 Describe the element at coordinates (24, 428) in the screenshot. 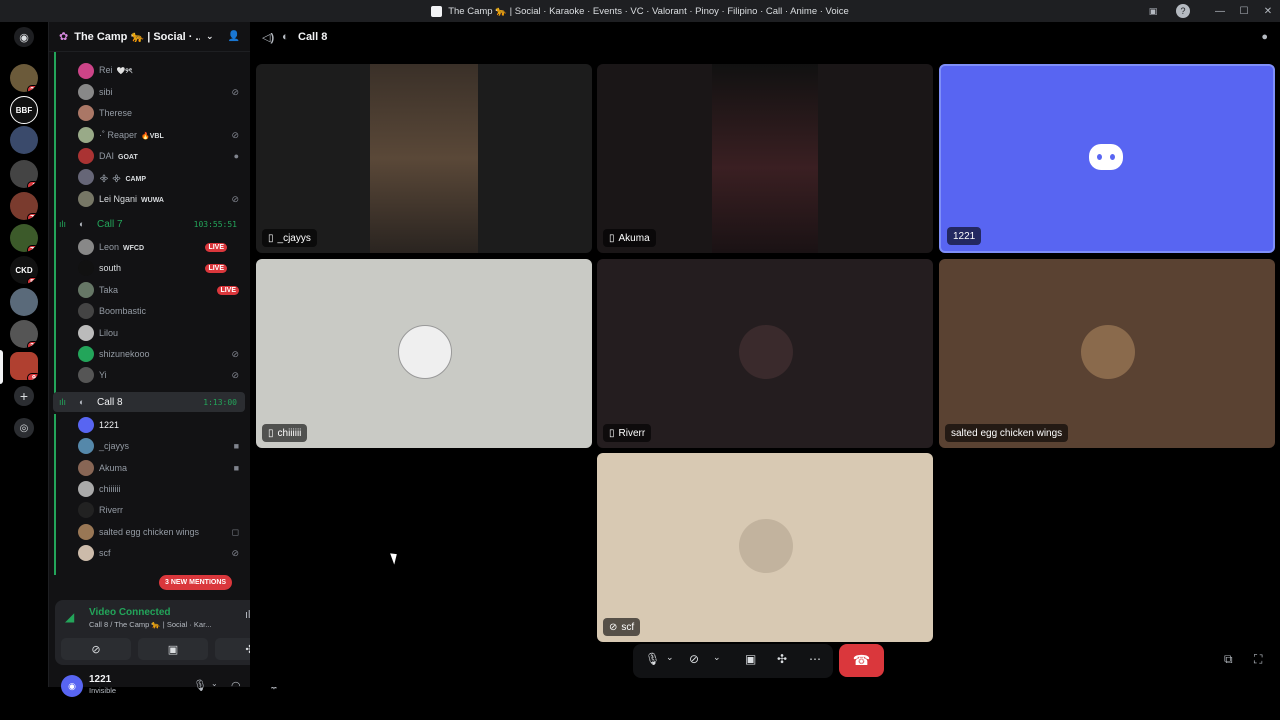

I see `discover-icon: ◎` at that location.